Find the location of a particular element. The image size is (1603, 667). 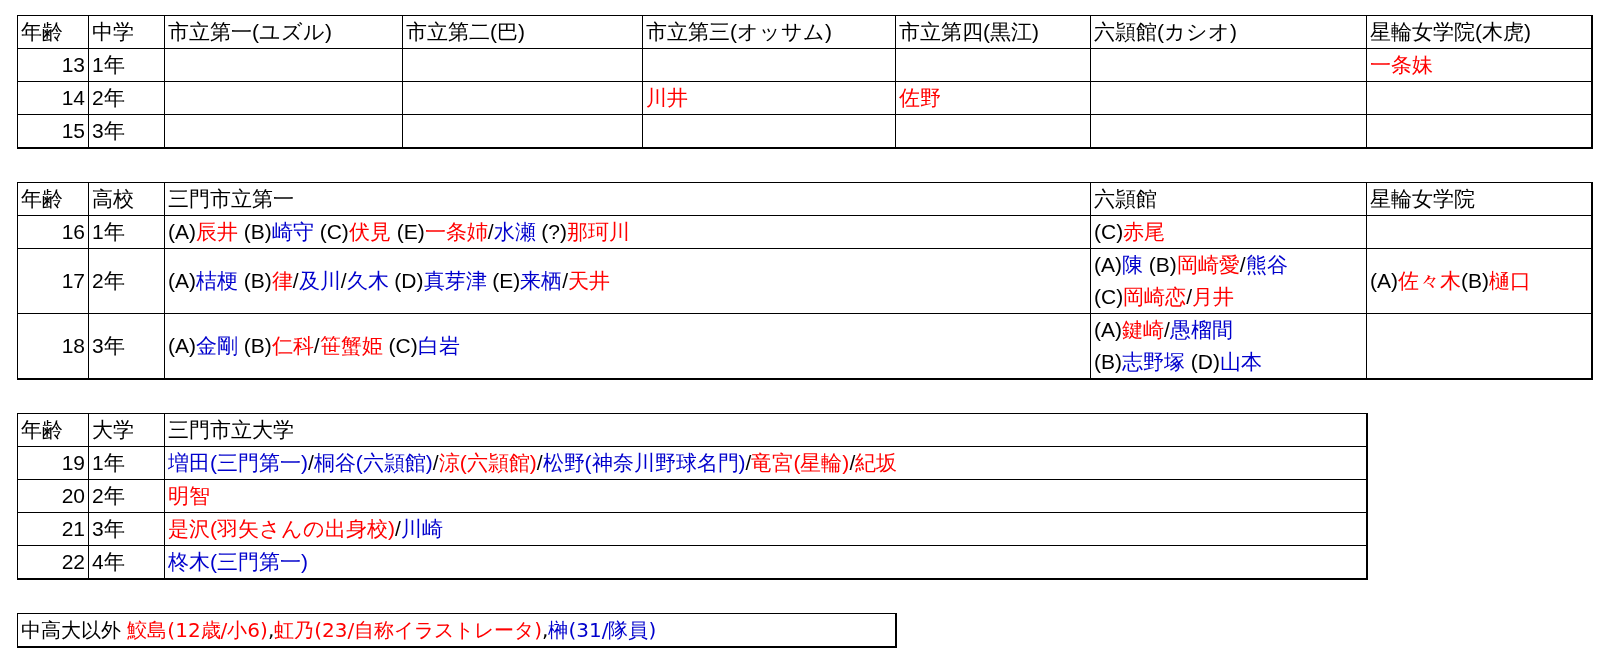

table-cell: 柊木(三門第一) is located at coordinates (766, 562).